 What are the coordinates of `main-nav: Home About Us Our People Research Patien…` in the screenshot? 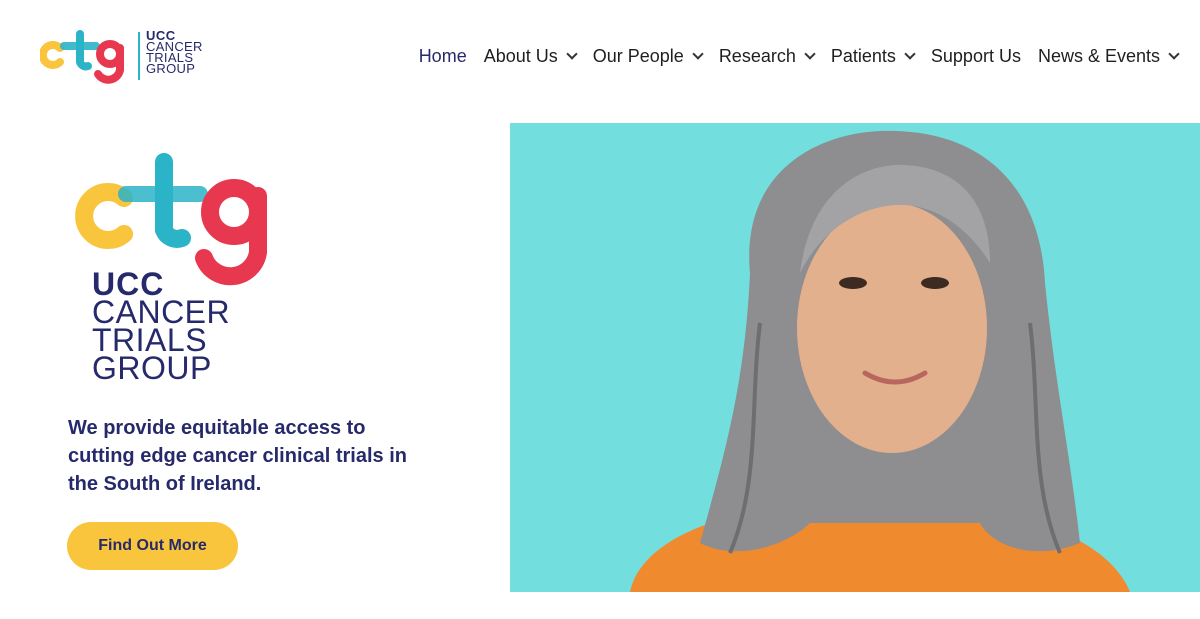 It's located at (791, 56).